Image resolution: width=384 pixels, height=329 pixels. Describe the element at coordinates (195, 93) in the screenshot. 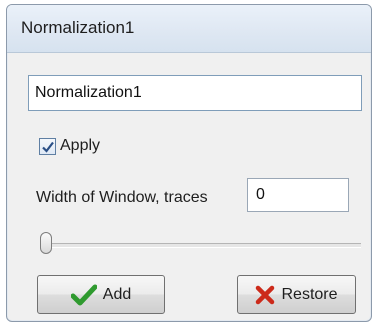

I see `name-input` at that location.